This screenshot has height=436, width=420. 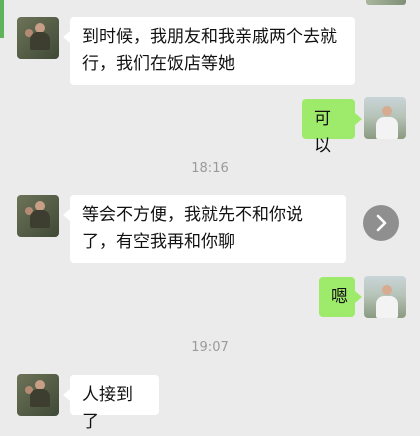 What do you see at coordinates (111, 403) in the screenshot?
I see `message-bubble-incoming: 人接到了` at bounding box center [111, 403].